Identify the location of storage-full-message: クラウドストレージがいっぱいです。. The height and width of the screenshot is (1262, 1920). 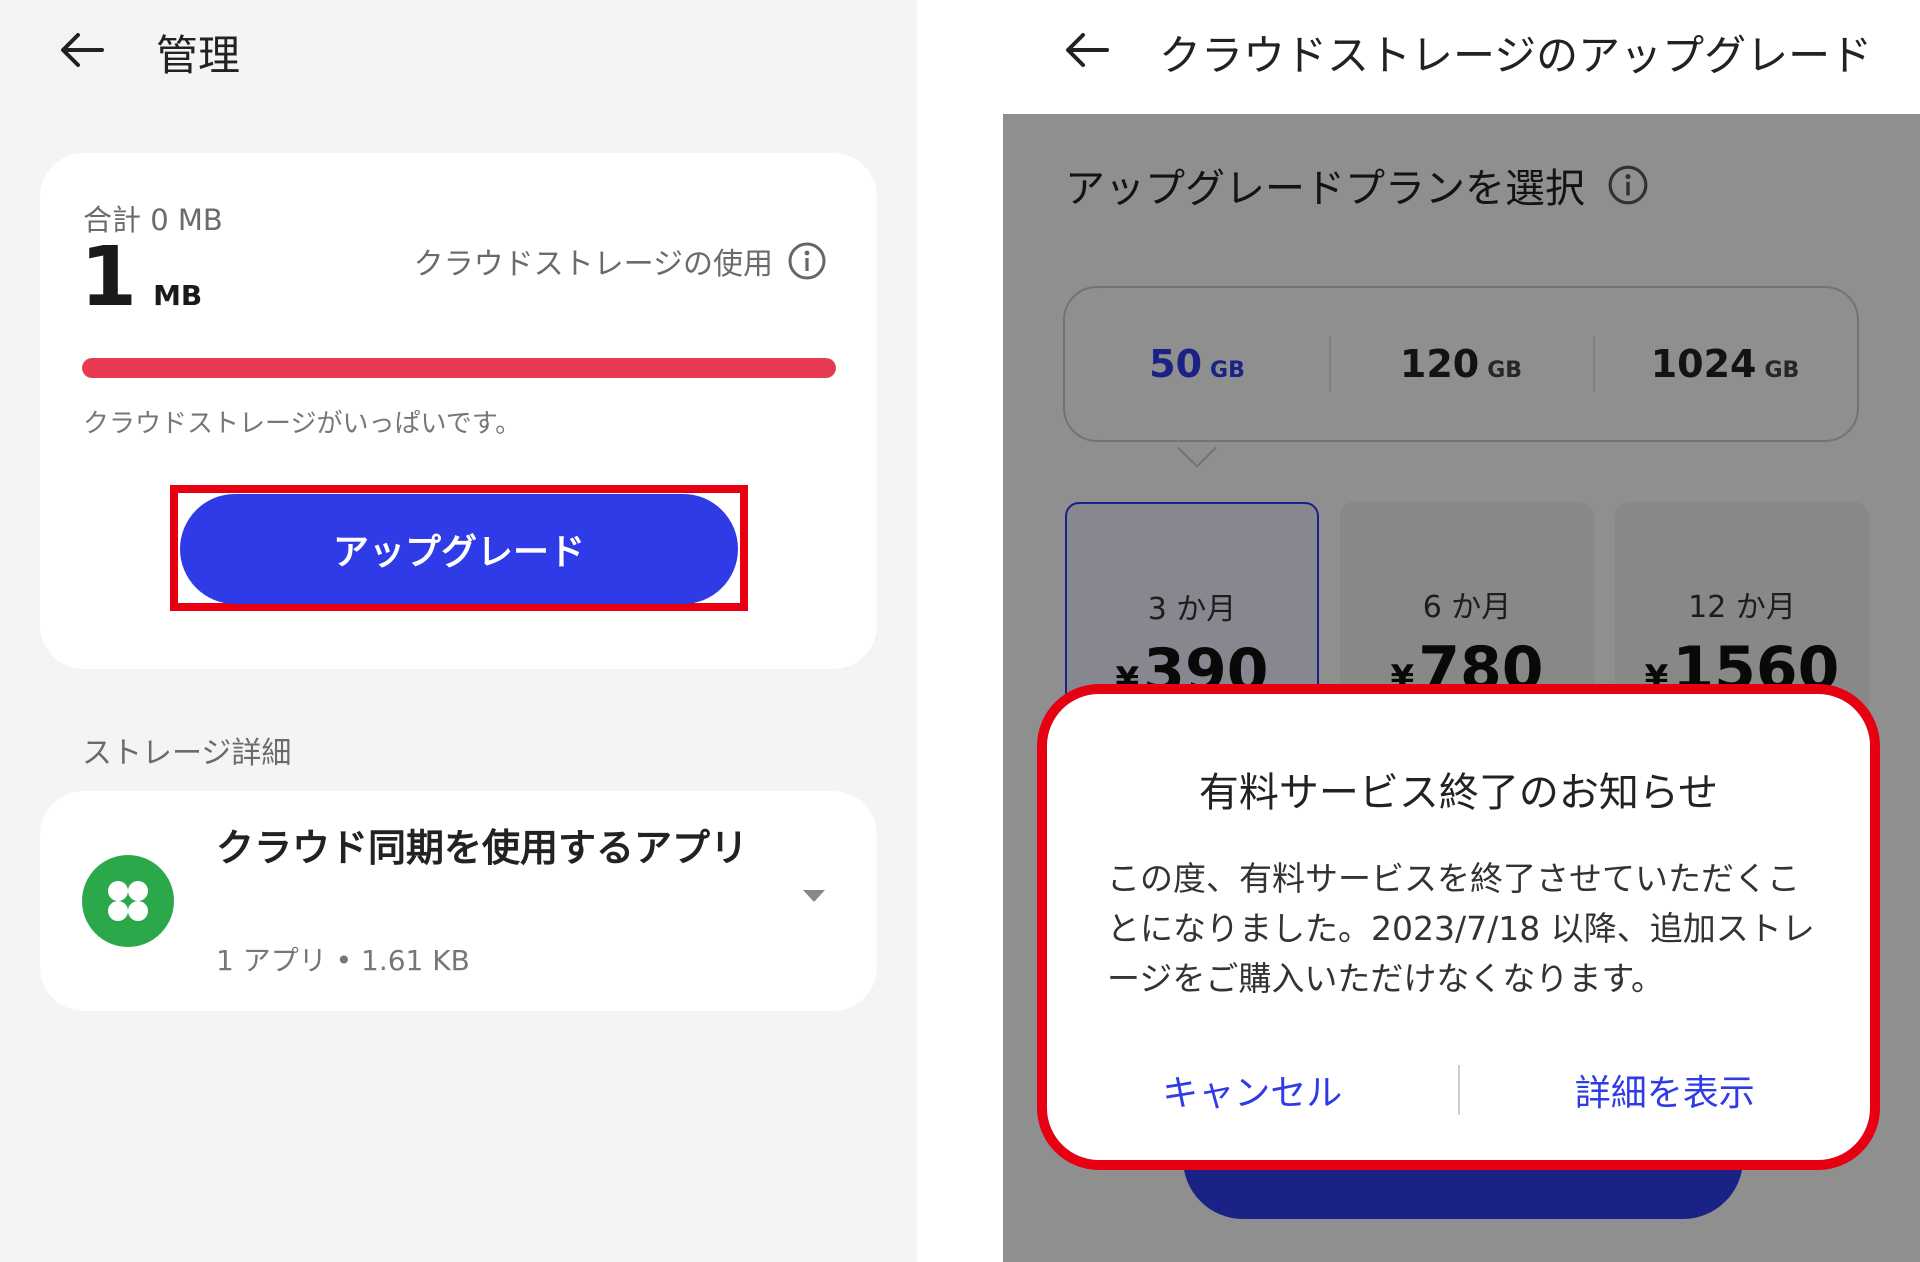
(302, 424).